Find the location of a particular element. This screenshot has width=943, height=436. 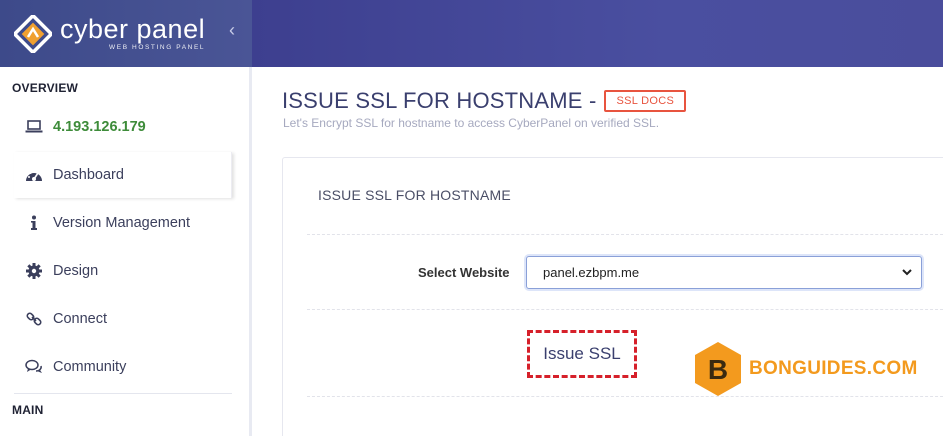

sidebar-item-design: Design is located at coordinates (123, 271).